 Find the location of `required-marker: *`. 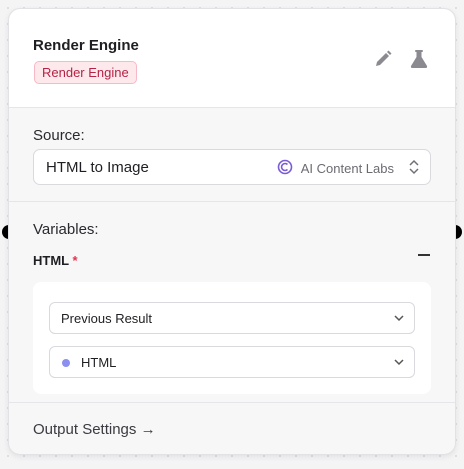

required-marker: * is located at coordinates (75, 260).